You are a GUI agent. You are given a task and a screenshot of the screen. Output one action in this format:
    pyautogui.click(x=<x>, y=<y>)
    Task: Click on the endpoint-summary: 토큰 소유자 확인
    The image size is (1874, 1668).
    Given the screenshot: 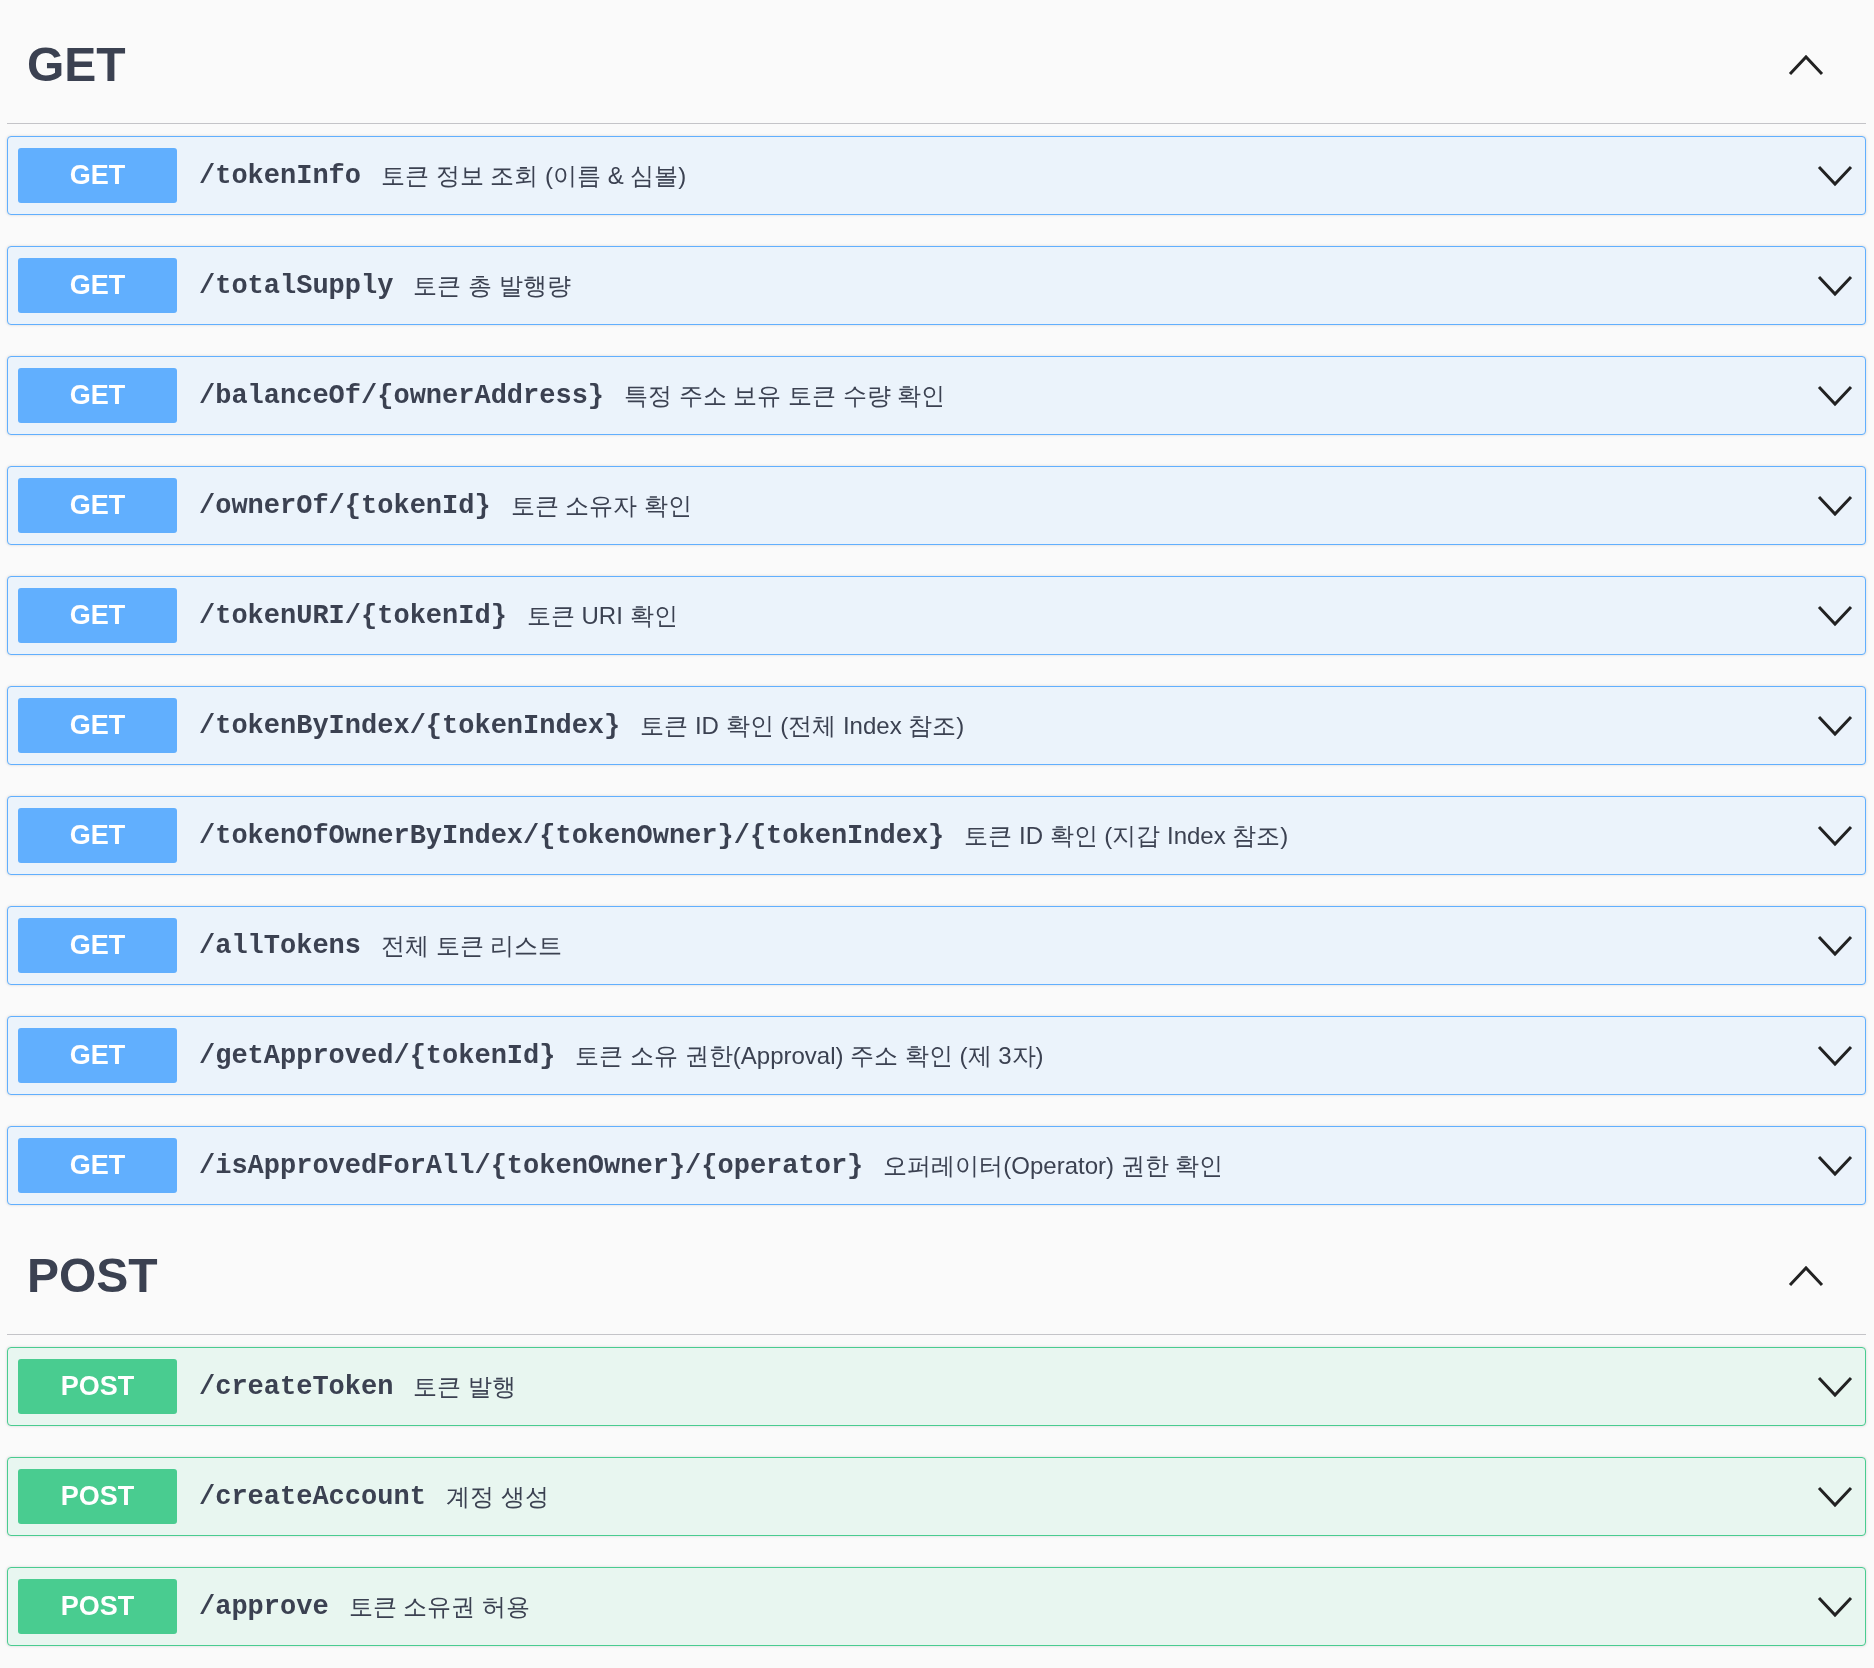 What is the action you would take?
    pyautogui.click(x=601, y=505)
    